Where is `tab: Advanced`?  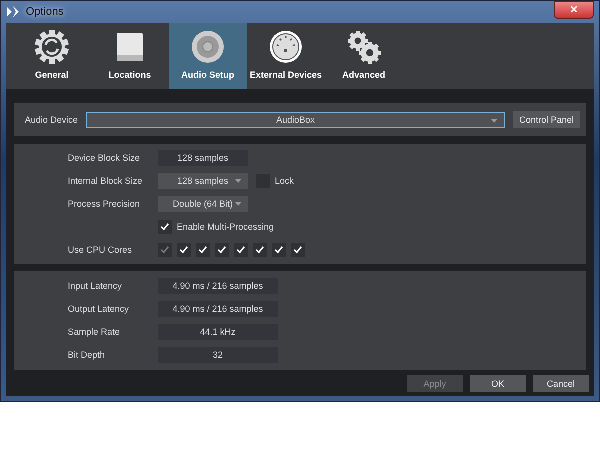
tab: Advanced is located at coordinates (364, 56).